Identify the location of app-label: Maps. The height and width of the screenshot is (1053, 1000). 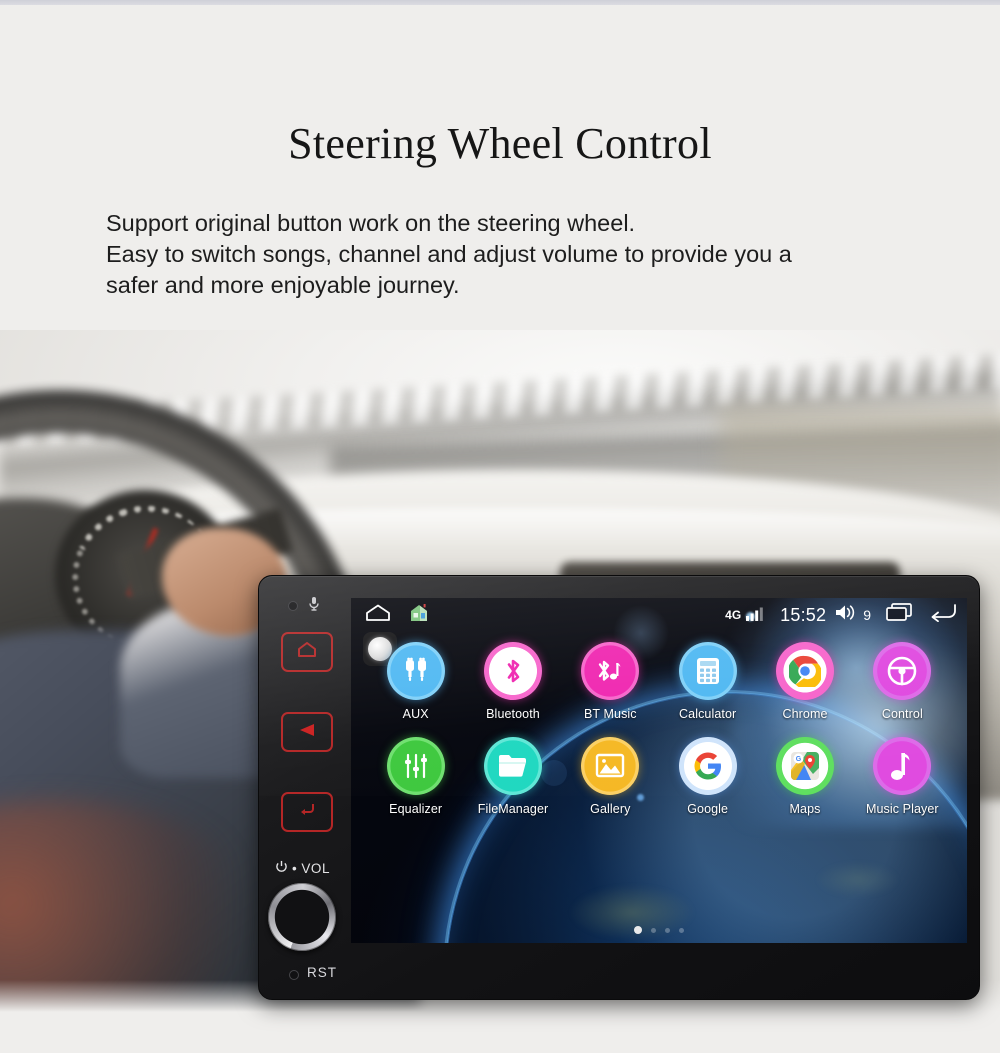
(805, 809).